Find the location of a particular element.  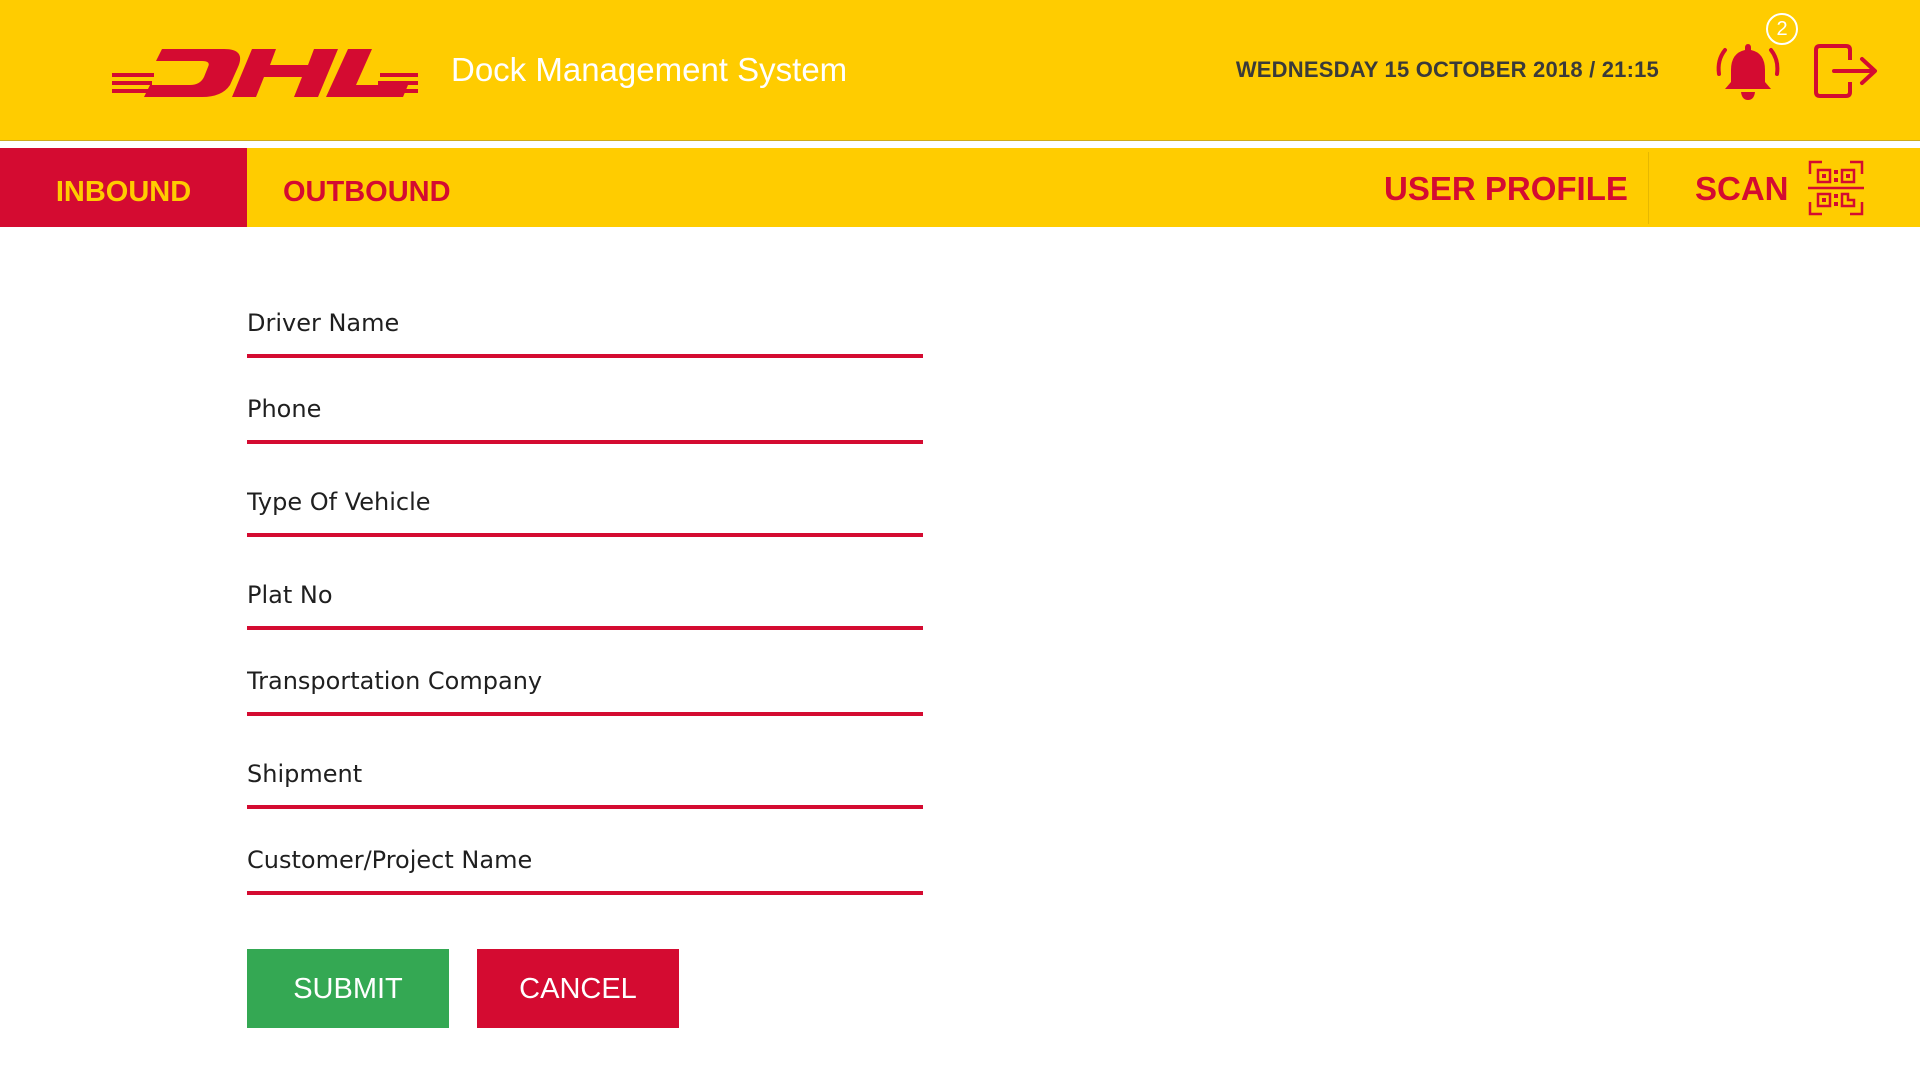

transportation-company-field is located at coordinates (585, 681).